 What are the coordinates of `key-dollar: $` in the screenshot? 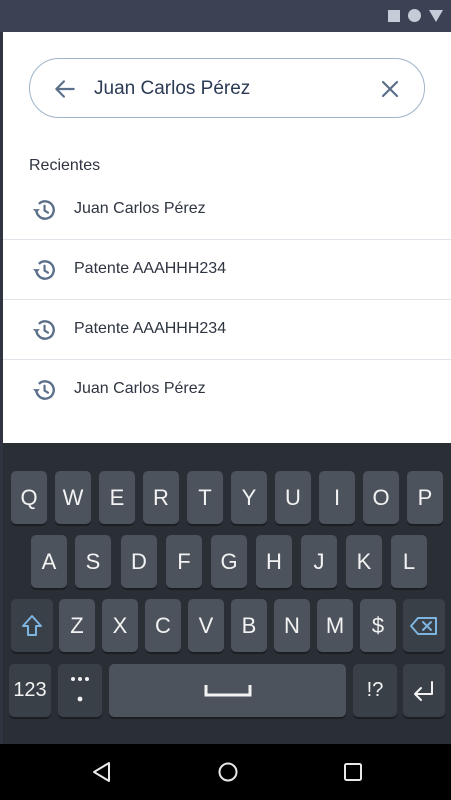 It's located at (378, 625).